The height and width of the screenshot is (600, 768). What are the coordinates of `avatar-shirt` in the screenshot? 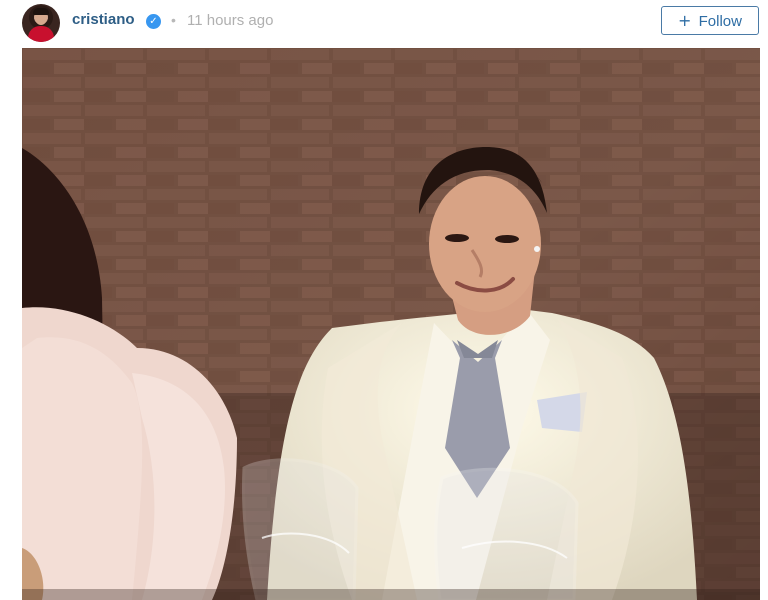 It's located at (41, 34).